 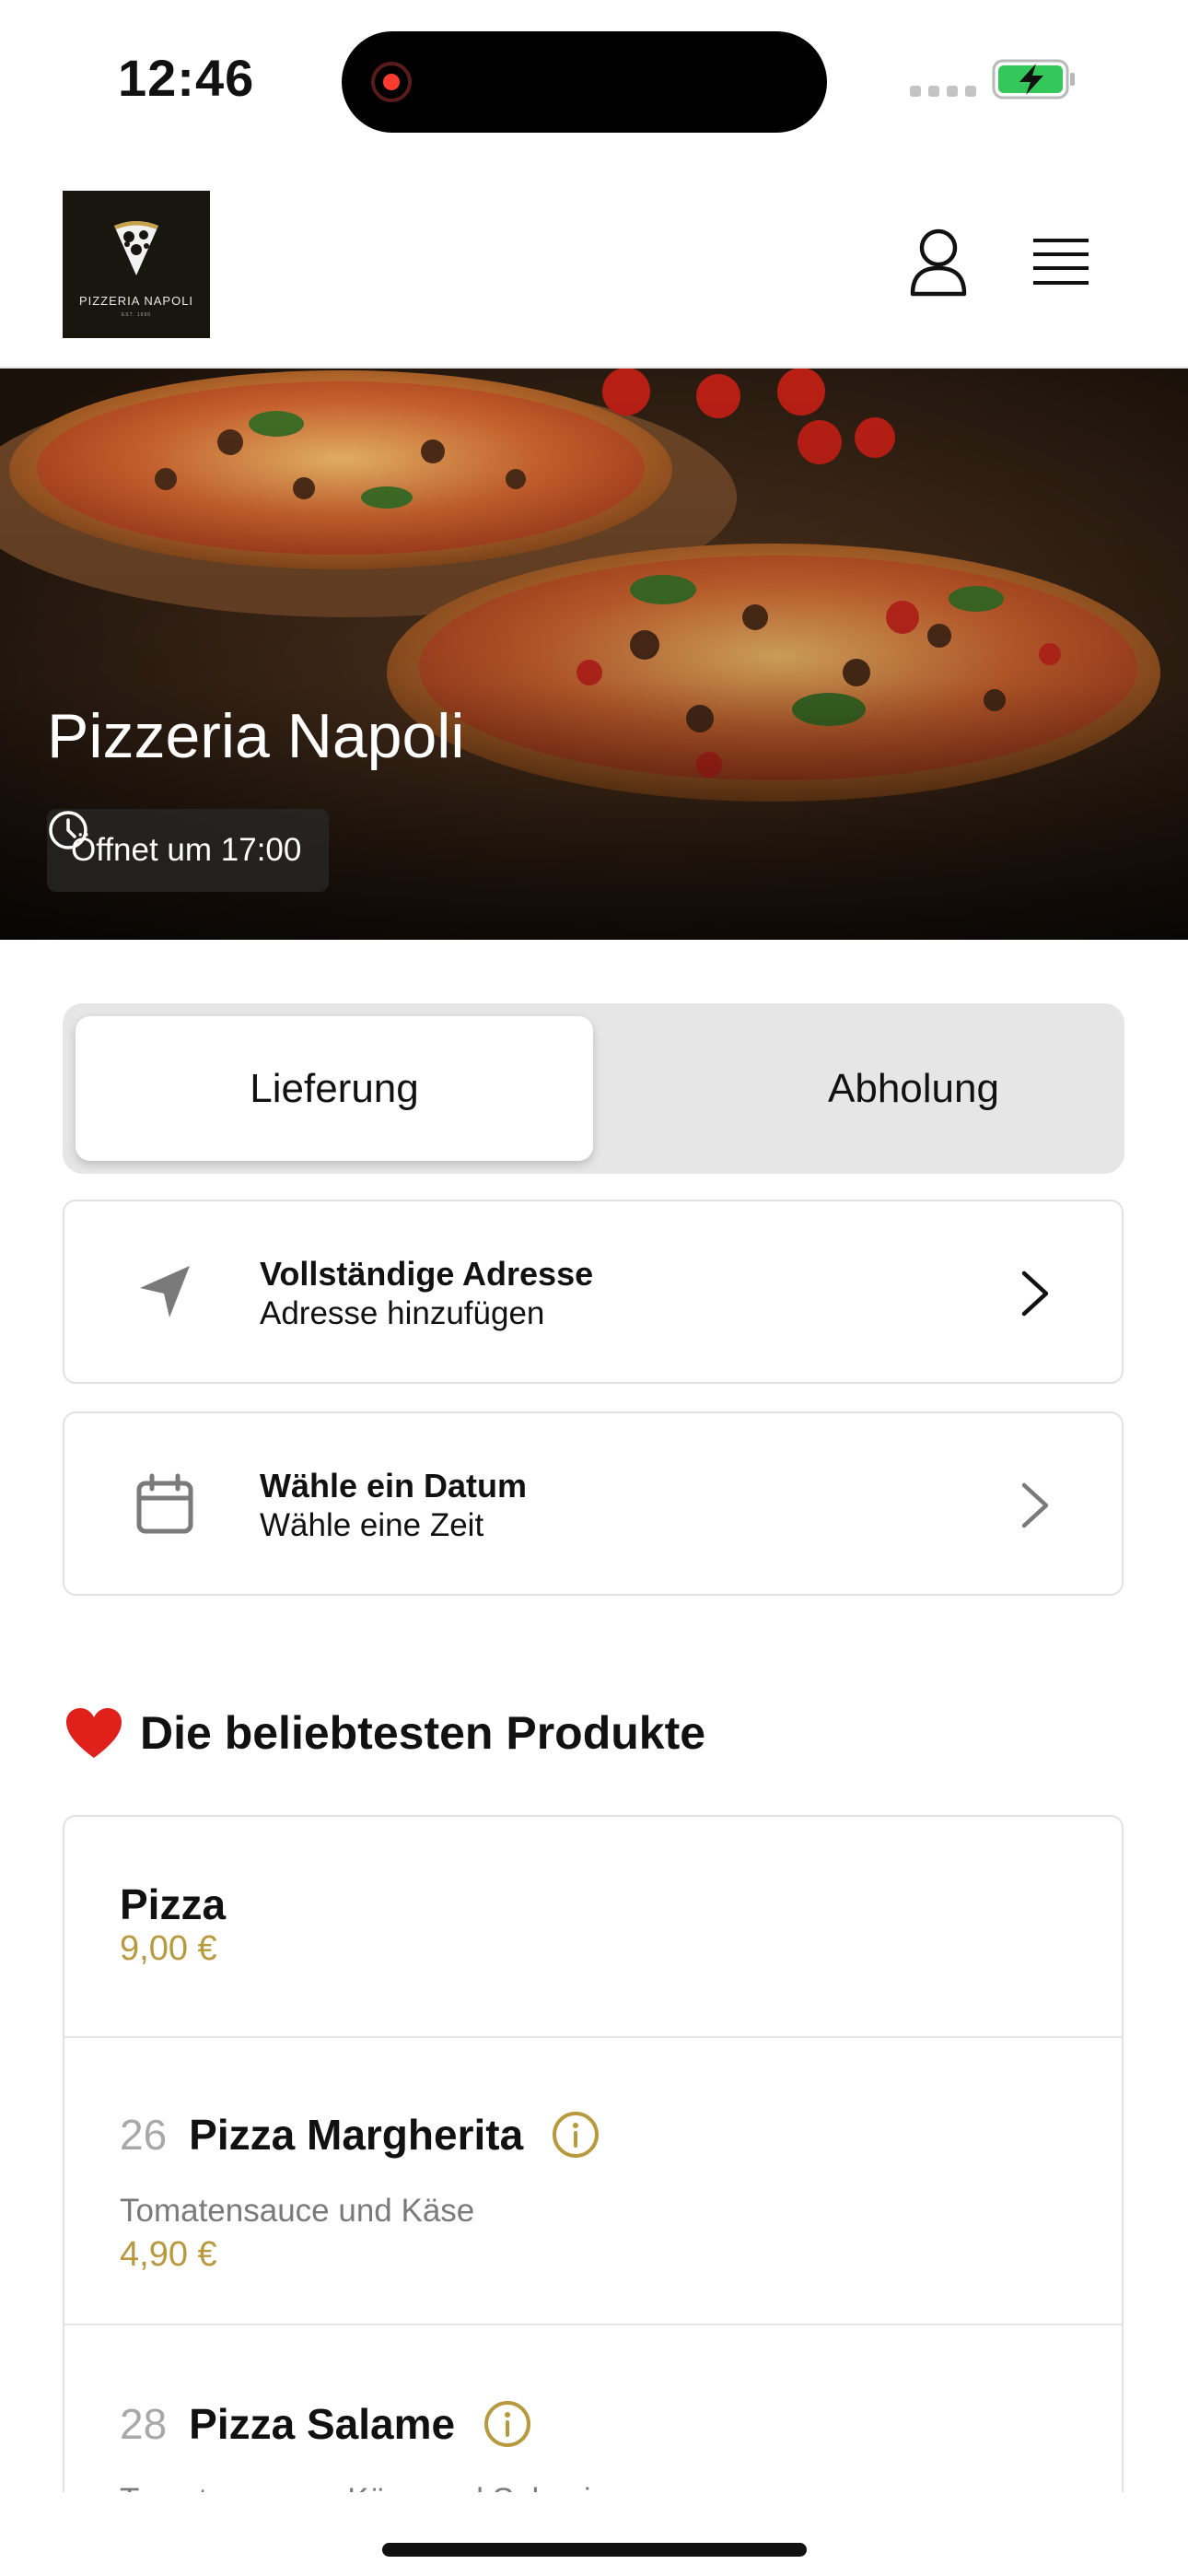 What do you see at coordinates (593, 1088) in the screenshot?
I see `order-mode-toggle: Lieferung Abholung` at bounding box center [593, 1088].